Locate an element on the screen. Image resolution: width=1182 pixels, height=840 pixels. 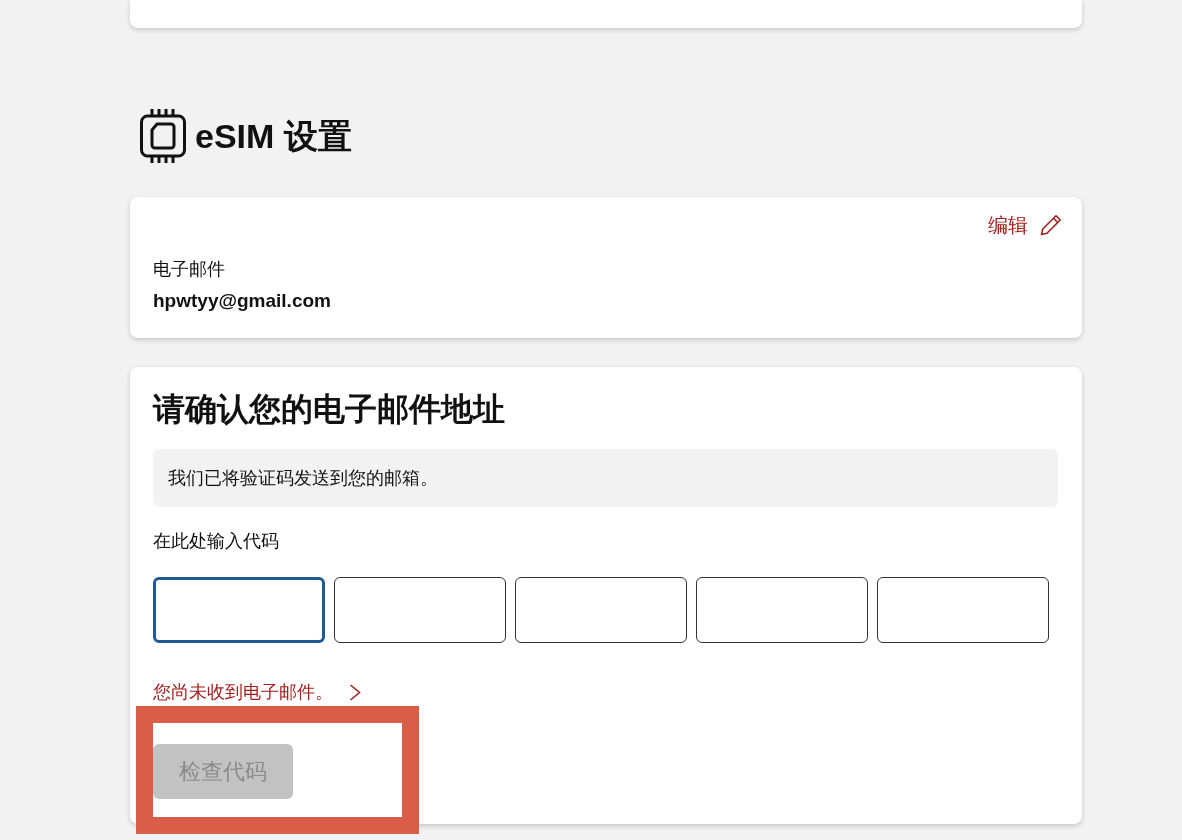
pencil-icon is located at coordinates (1051, 225).